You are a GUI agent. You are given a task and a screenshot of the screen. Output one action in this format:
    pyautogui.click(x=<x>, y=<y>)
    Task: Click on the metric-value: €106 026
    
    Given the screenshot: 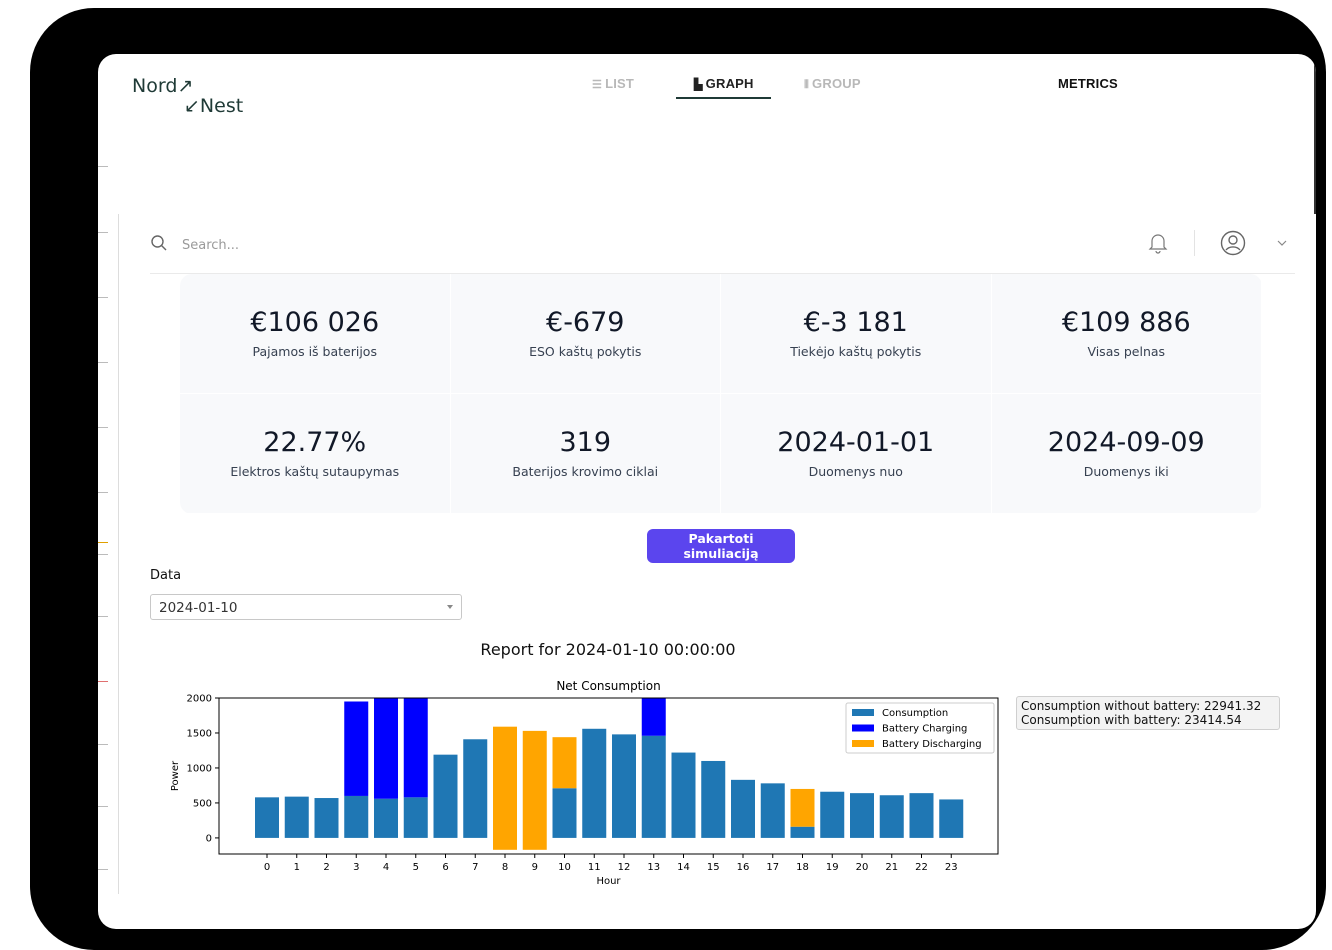 What is the action you would take?
    pyautogui.click(x=315, y=322)
    